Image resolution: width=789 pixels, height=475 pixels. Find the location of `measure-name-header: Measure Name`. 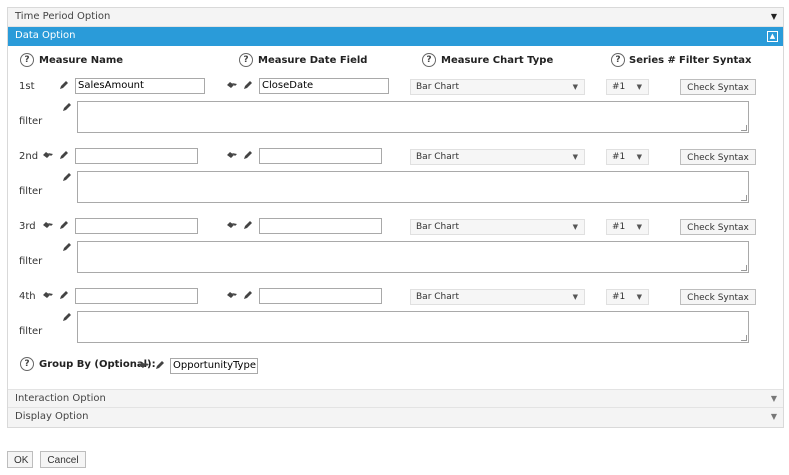

measure-name-header: Measure Name is located at coordinates (81, 60).